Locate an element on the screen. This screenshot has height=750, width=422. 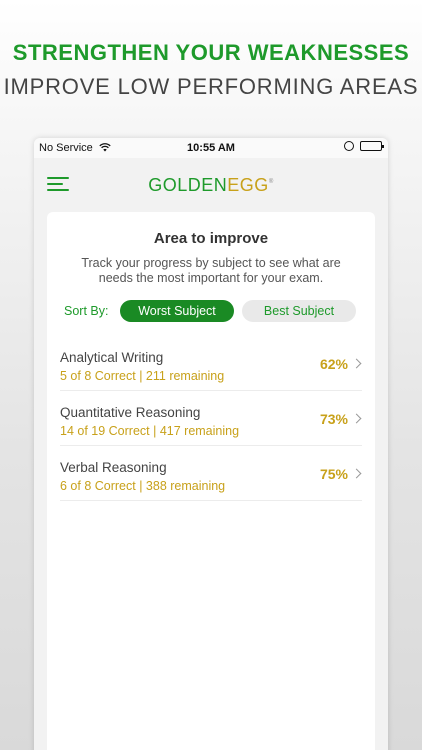
nav-bar: GOLDENEGG® is located at coordinates (211, 184).